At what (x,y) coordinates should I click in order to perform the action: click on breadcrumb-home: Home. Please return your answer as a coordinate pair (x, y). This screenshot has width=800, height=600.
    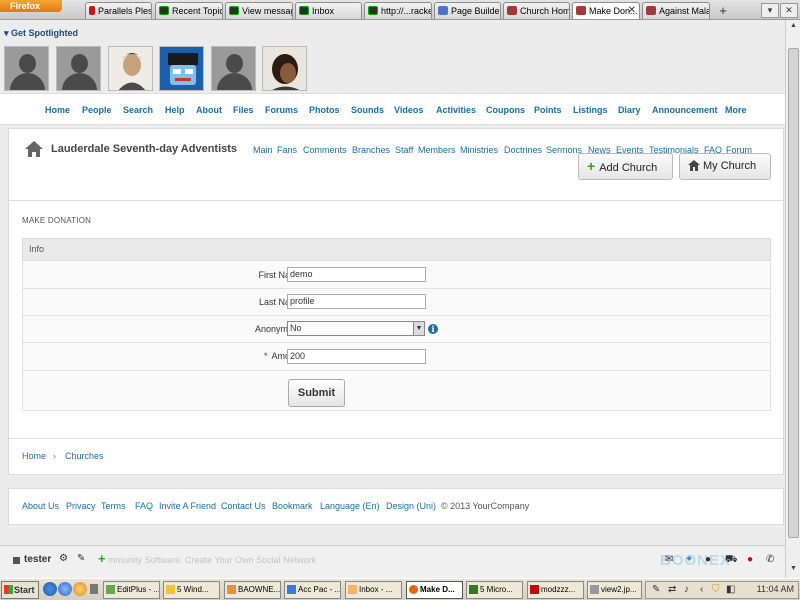
    Looking at the image, I should click on (34, 456).